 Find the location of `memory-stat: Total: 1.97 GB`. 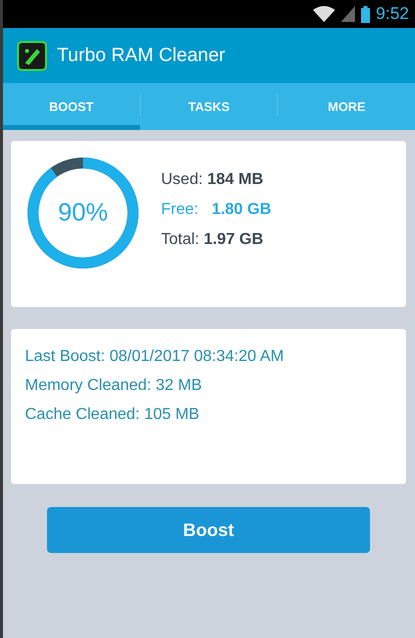

memory-stat: Total: 1.97 GB is located at coordinates (212, 240).